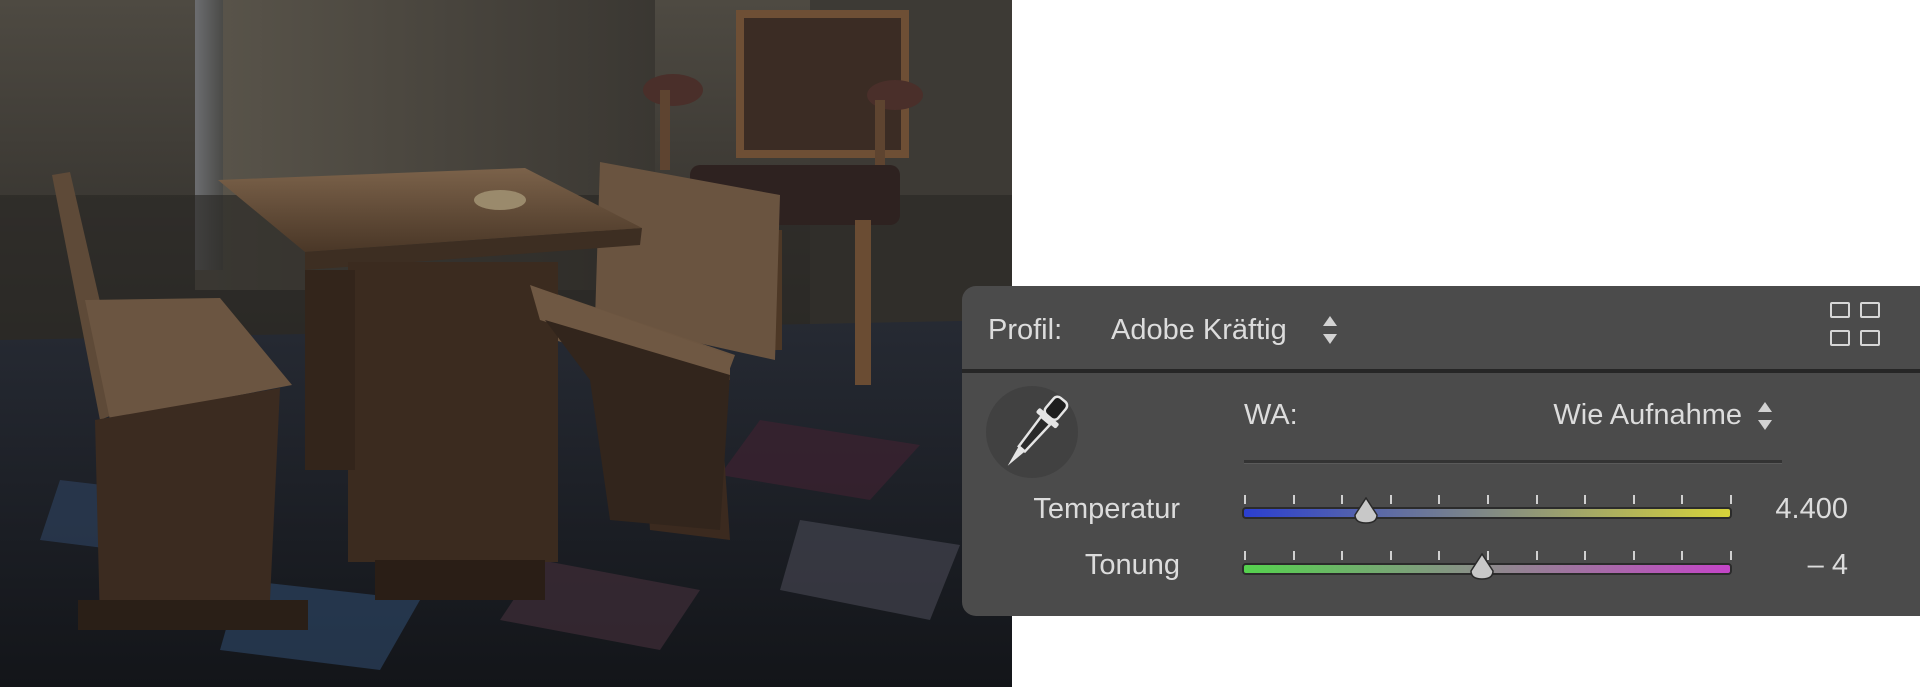 The width and height of the screenshot is (1920, 687). I want to click on temperature-track, so click(1487, 513).